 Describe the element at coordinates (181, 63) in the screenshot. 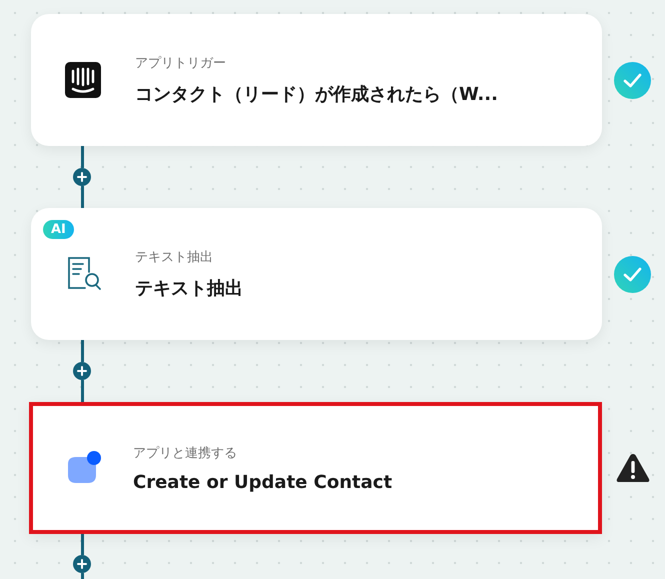

I see `step-type: アプリトリガー` at that location.